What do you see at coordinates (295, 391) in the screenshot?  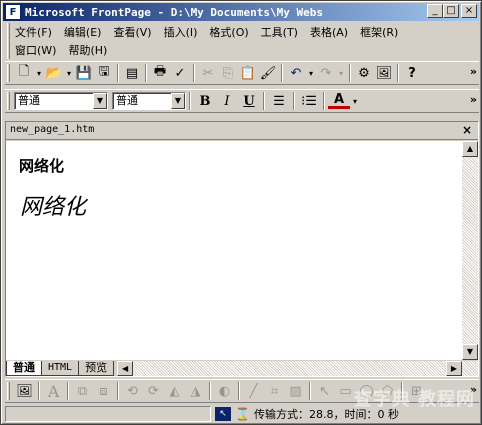 I see `transparent-color-icon: ▨` at bounding box center [295, 391].